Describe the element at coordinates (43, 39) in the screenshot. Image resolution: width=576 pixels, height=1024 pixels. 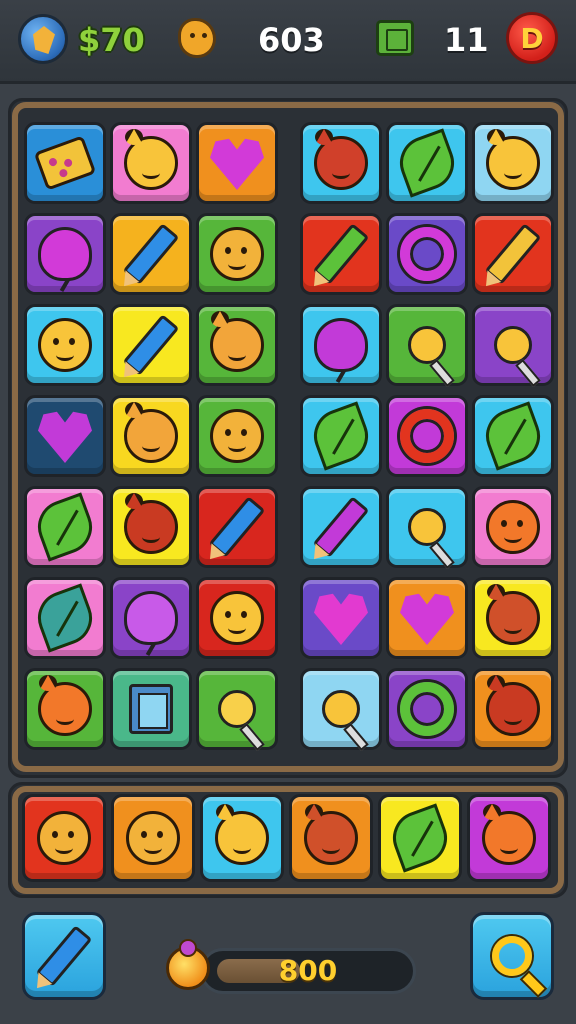
I see `globe-icon` at that location.